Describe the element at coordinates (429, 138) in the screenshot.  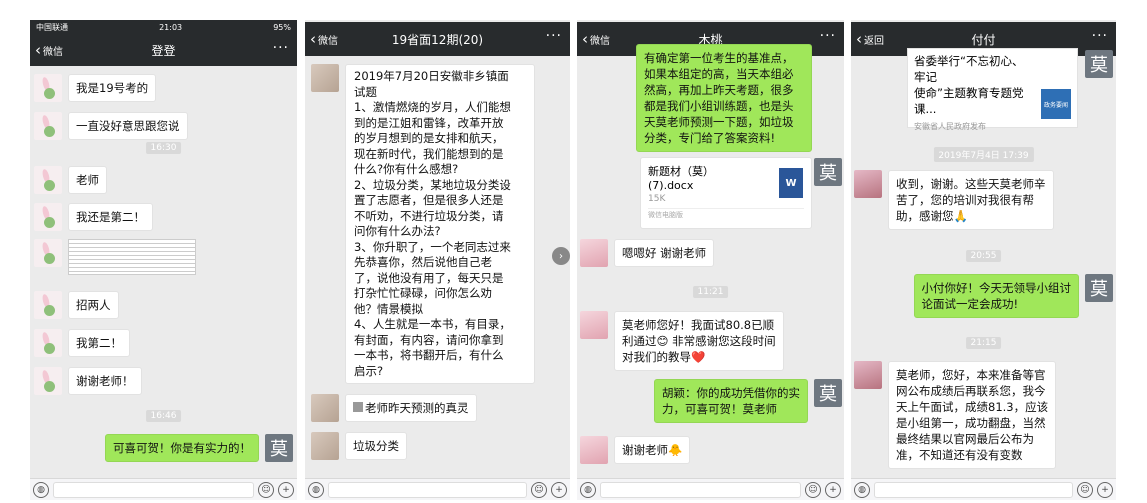
I see `question-line: 的岁月想到的是女排和航天，` at that location.